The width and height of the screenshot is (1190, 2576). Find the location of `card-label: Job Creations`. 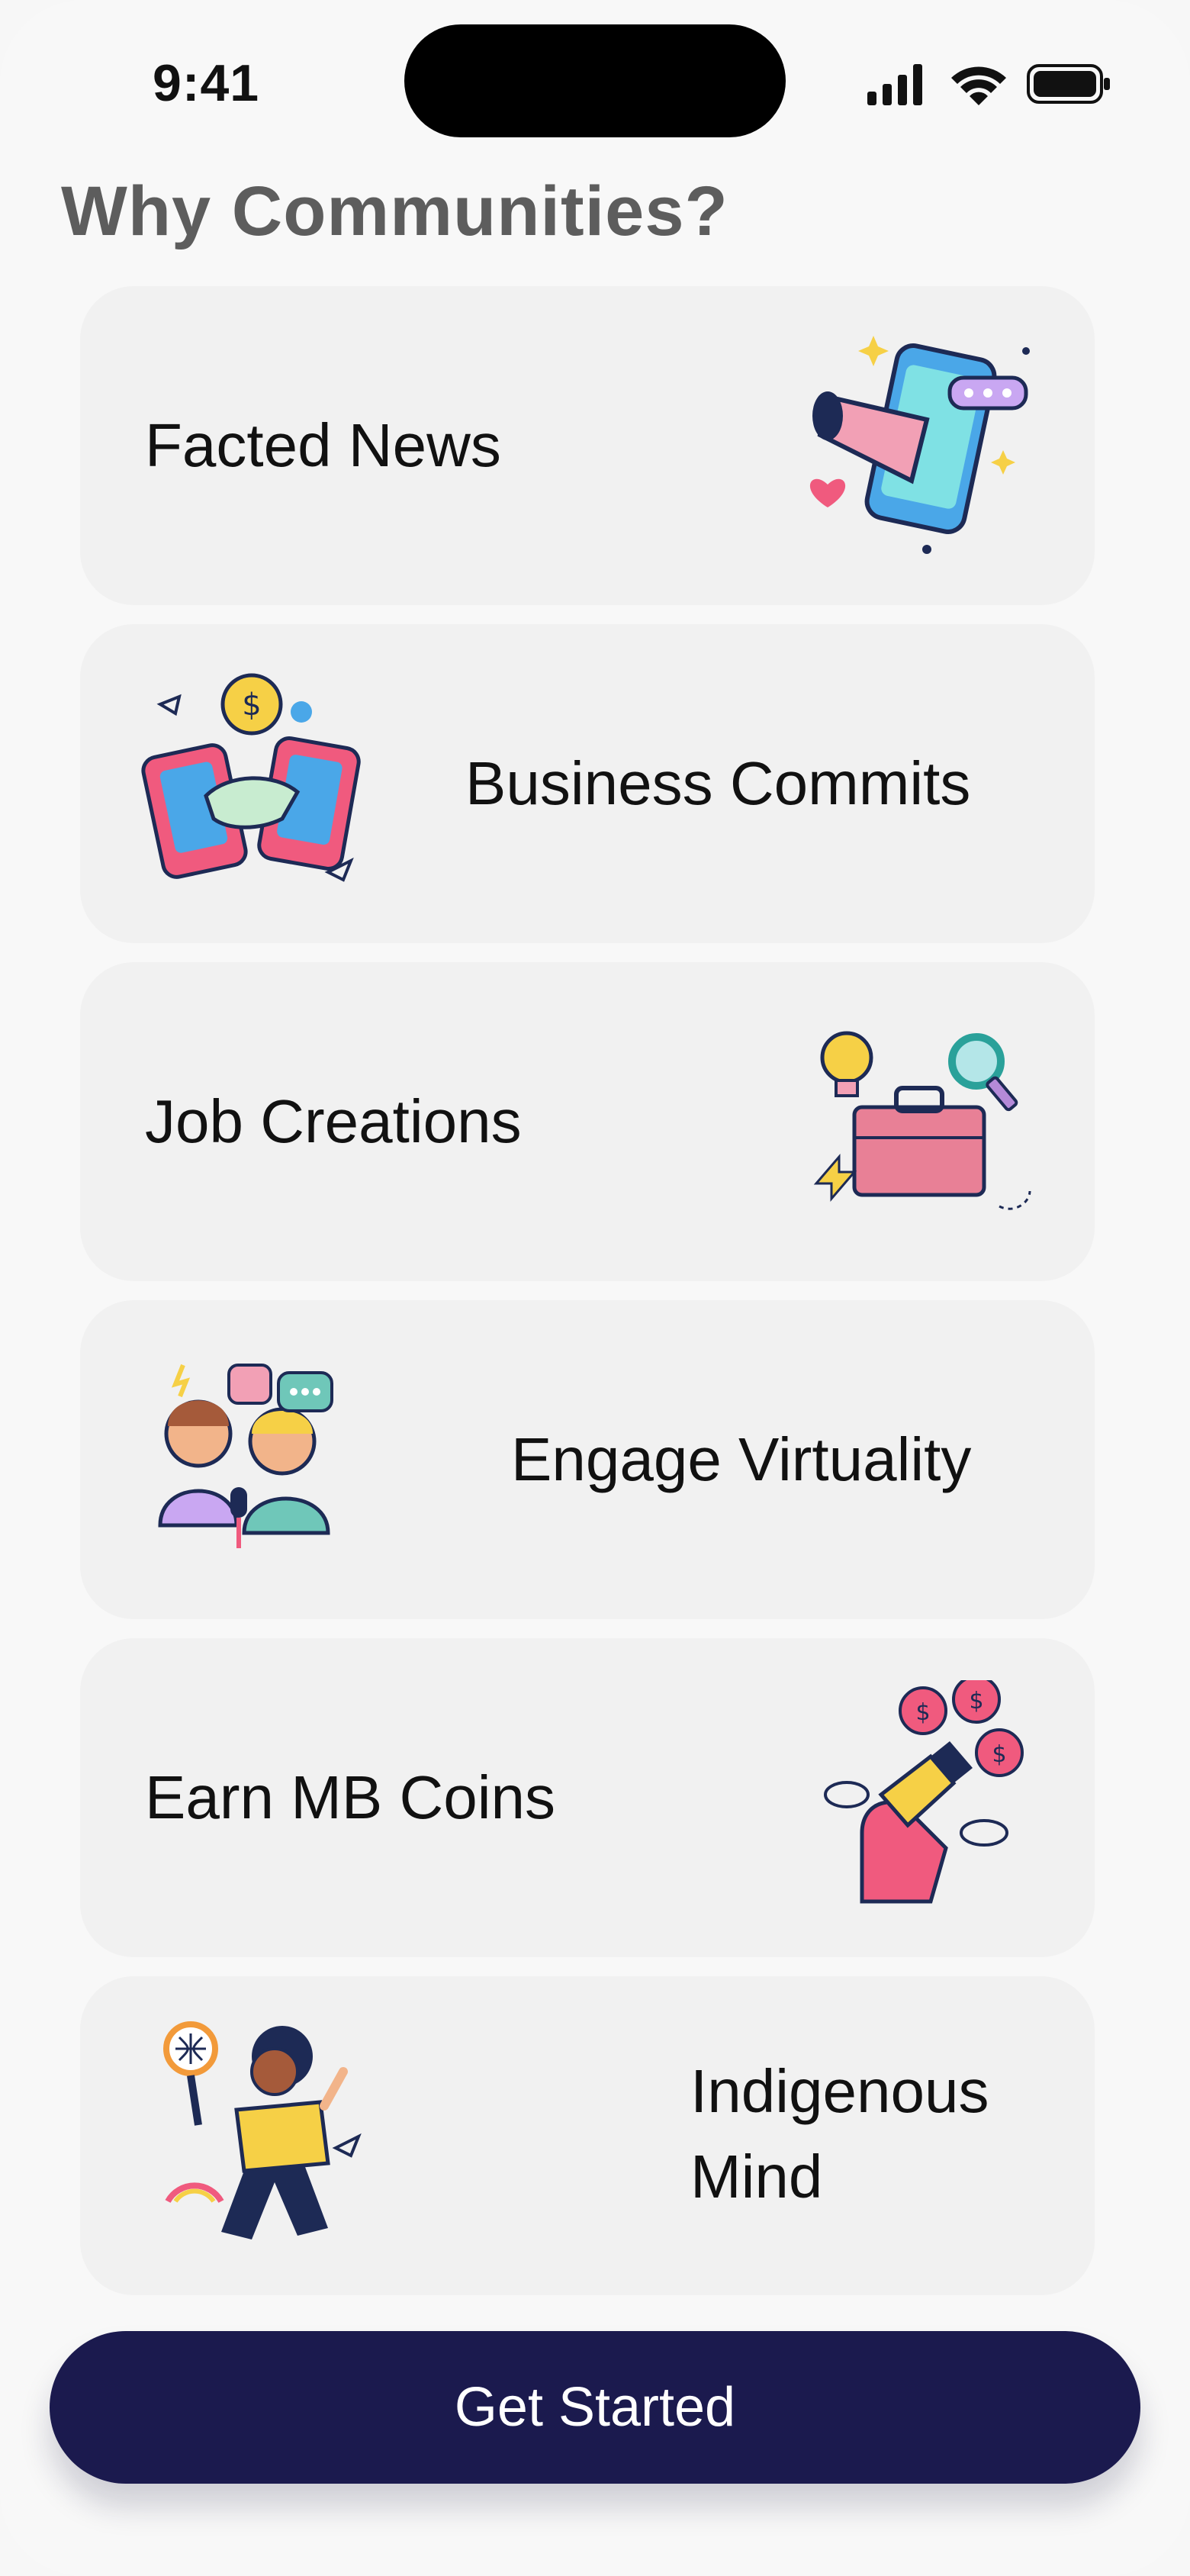

card-label: Job Creations is located at coordinates (333, 1121).